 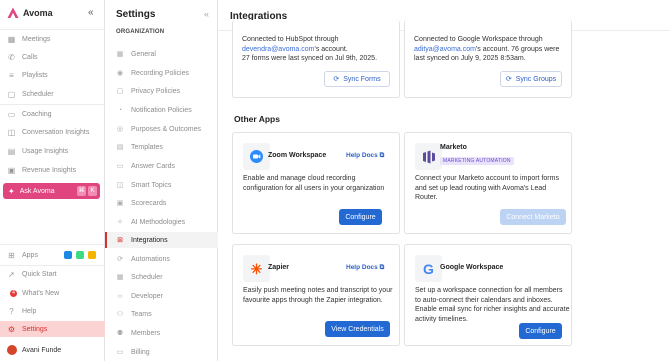 I want to click on google-workspace-app-name: Google Workspace, so click(x=472, y=267).